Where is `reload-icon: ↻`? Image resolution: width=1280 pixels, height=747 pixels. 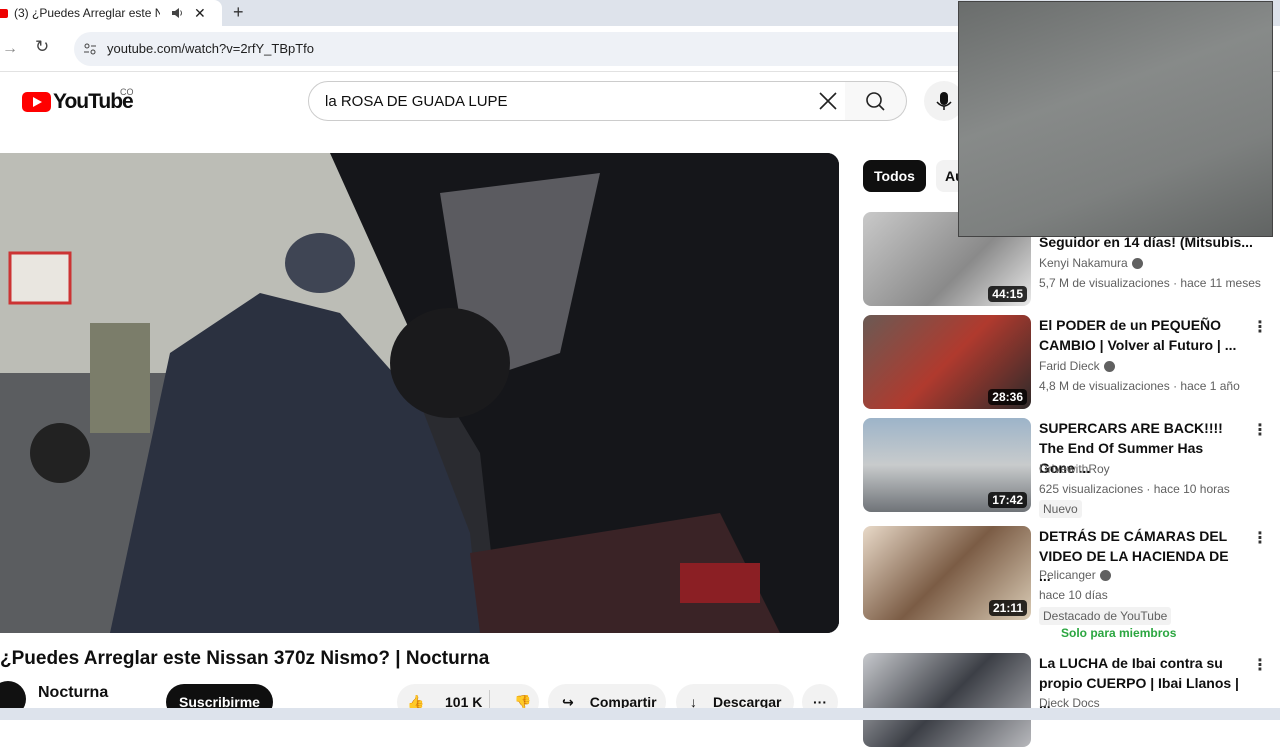
reload-icon: ↻ is located at coordinates (42, 47).